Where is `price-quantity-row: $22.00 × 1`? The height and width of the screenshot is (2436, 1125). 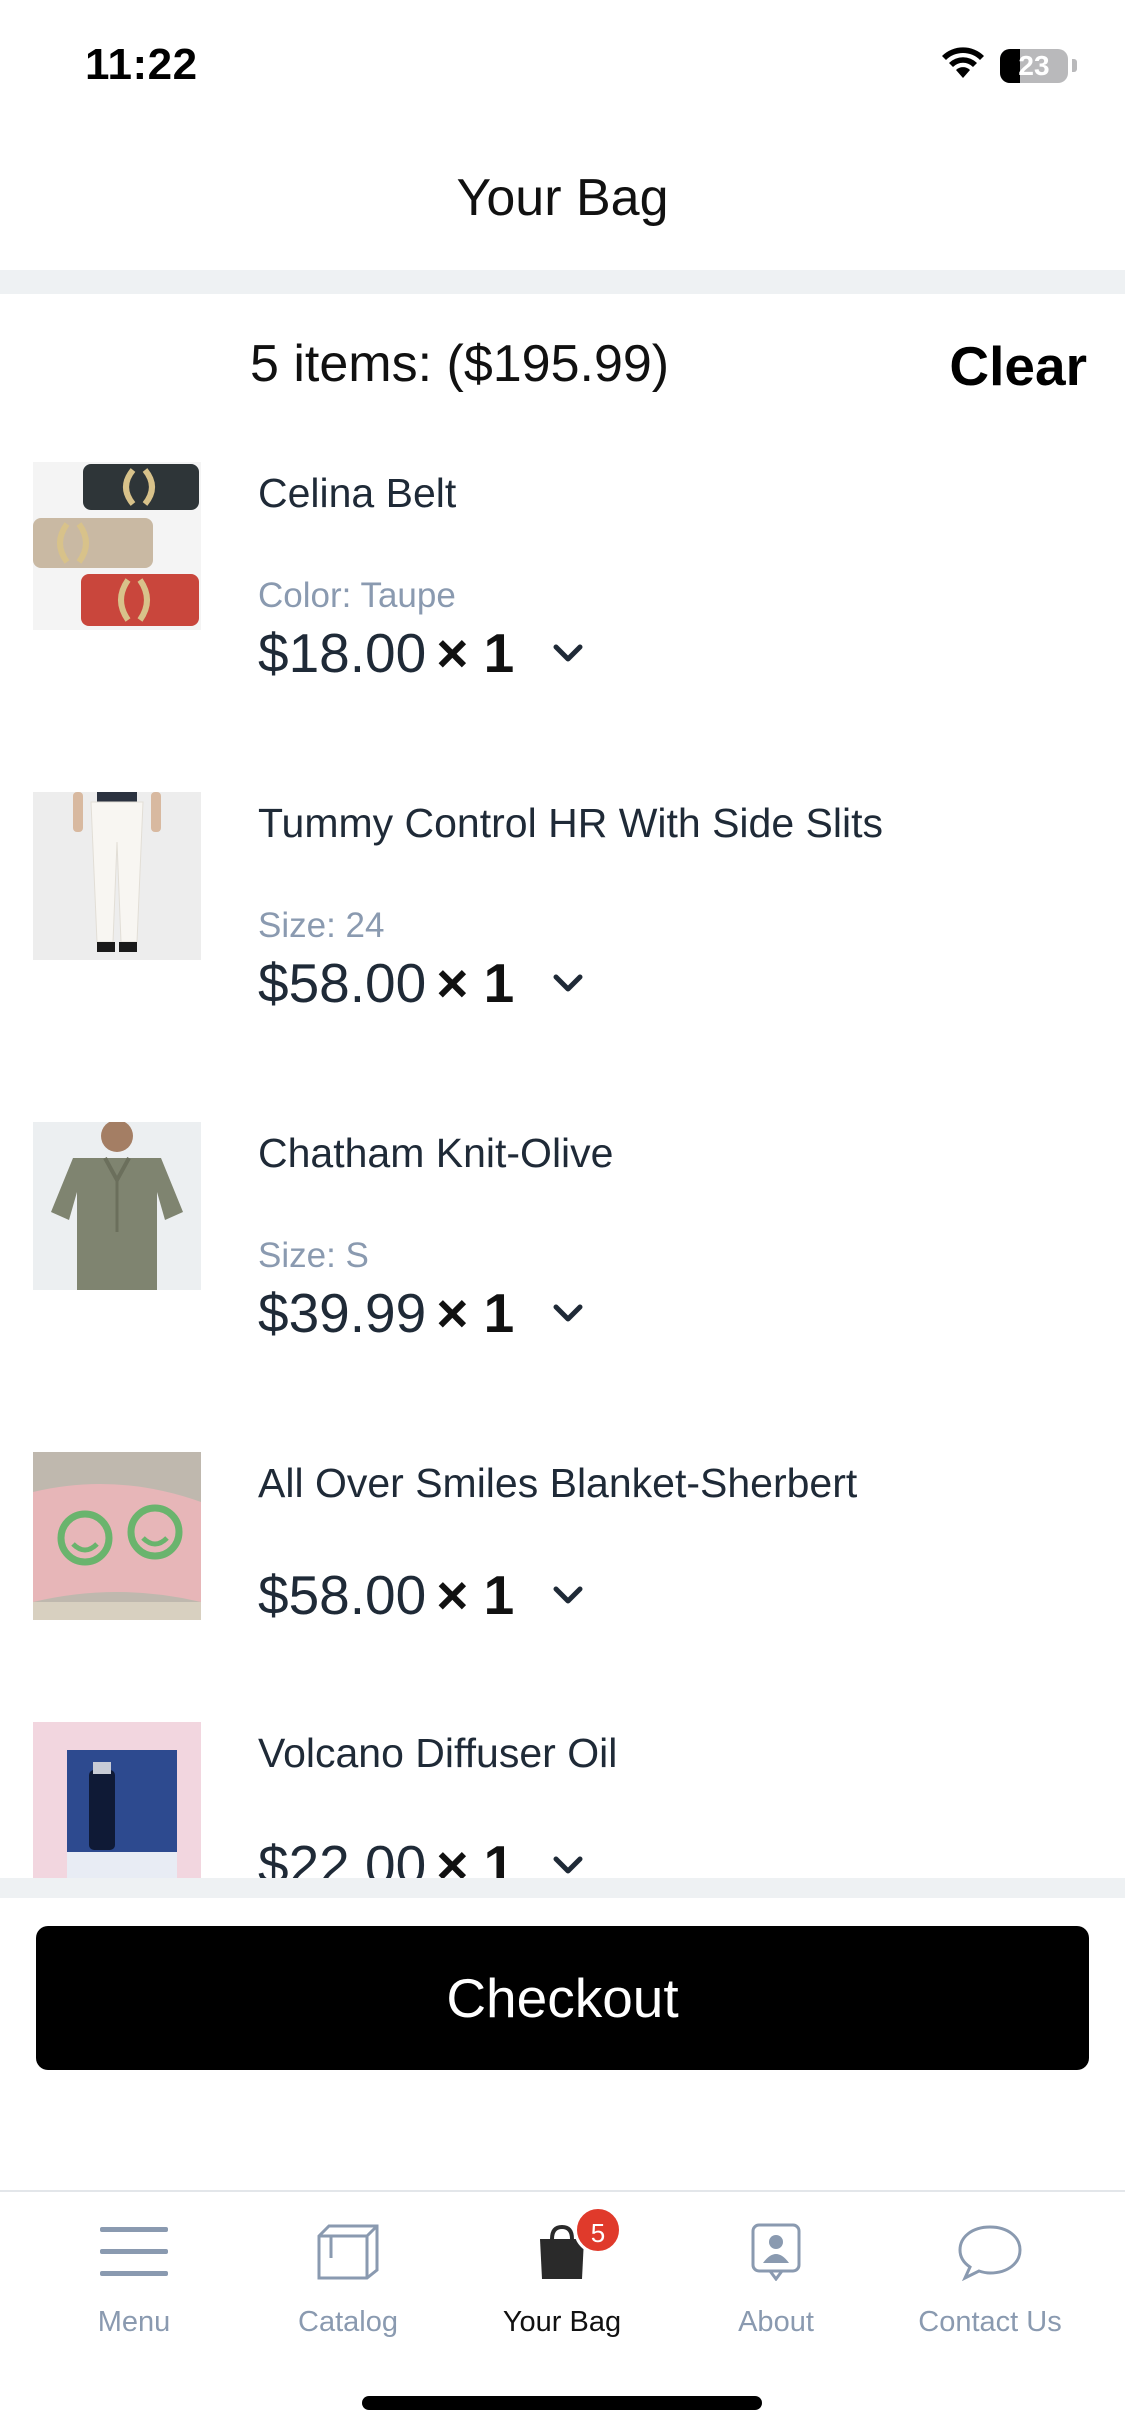
price-quantity-row: $22.00 × 1 is located at coordinates (423, 1854).